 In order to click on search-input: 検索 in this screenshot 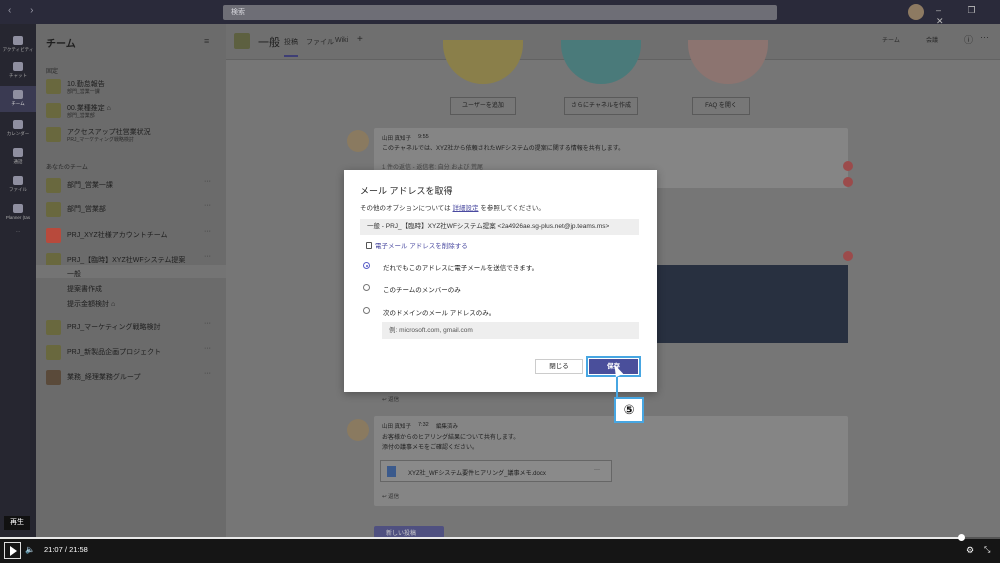, I will do `click(500, 12)`.